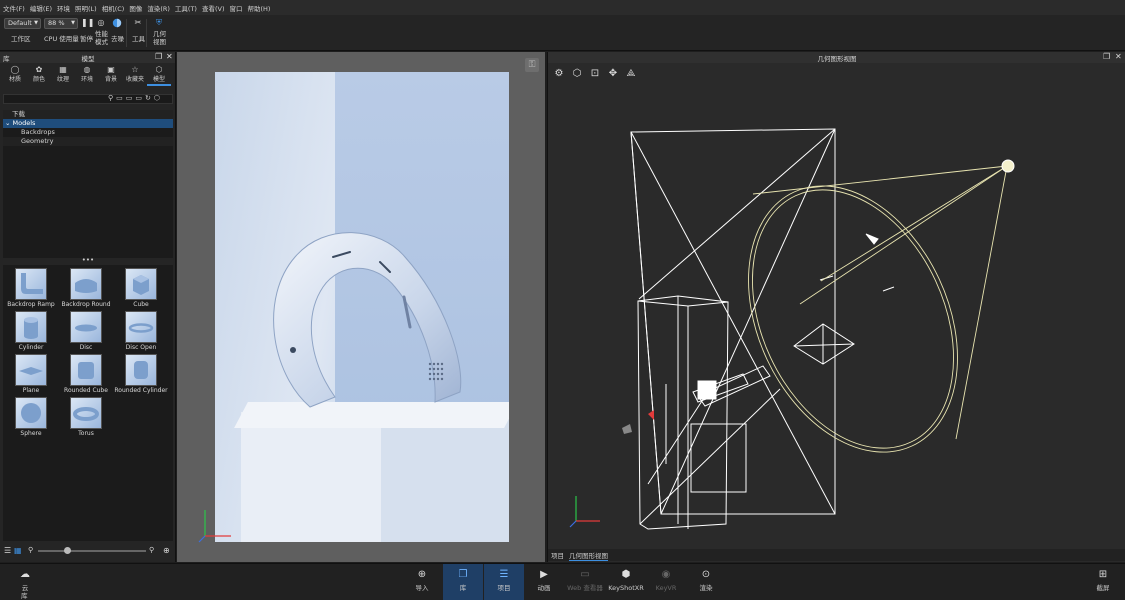 The image size is (1125, 600). I want to click on menu-window: 窗口, so click(236, 8).